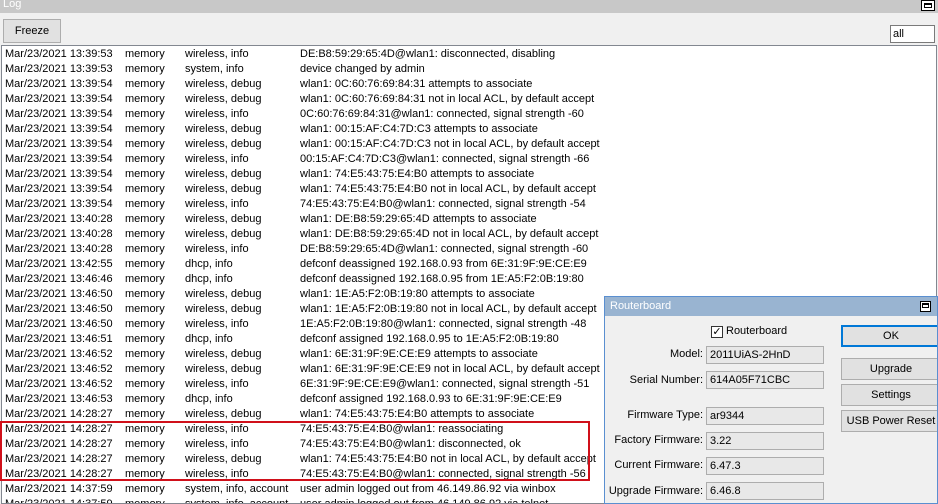 This screenshot has width=938, height=504. Describe the element at coordinates (717, 332) in the screenshot. I see `routerboard-checkbox: ✓` at that location.